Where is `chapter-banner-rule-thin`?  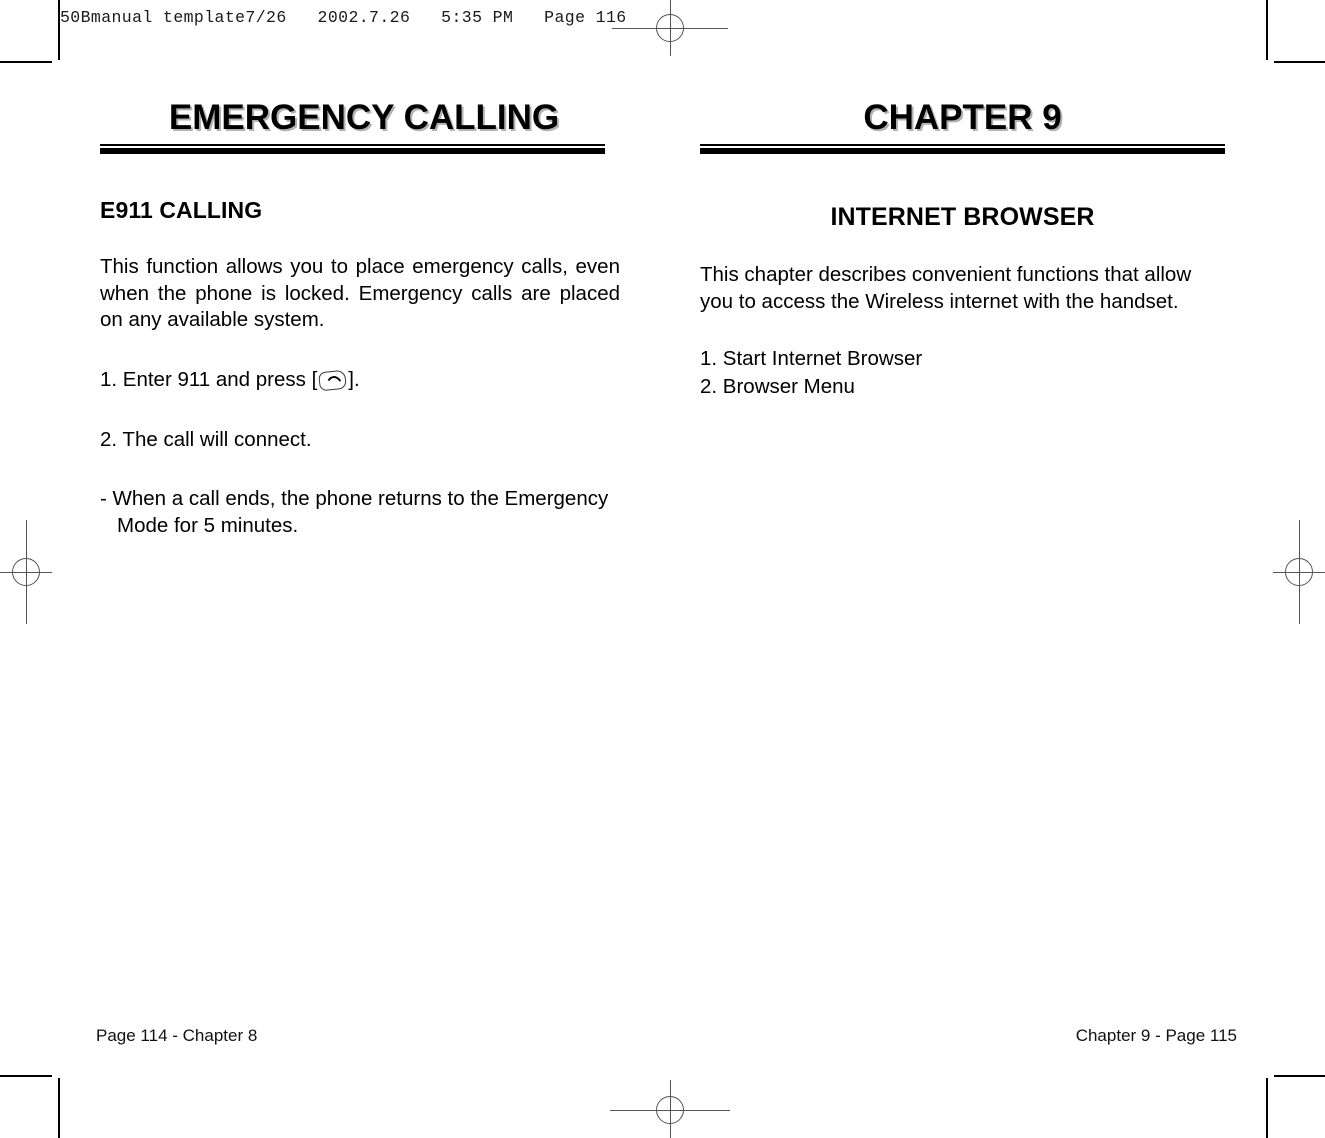
chapter-banner-rule-thin is located at coordinates (962, 145).